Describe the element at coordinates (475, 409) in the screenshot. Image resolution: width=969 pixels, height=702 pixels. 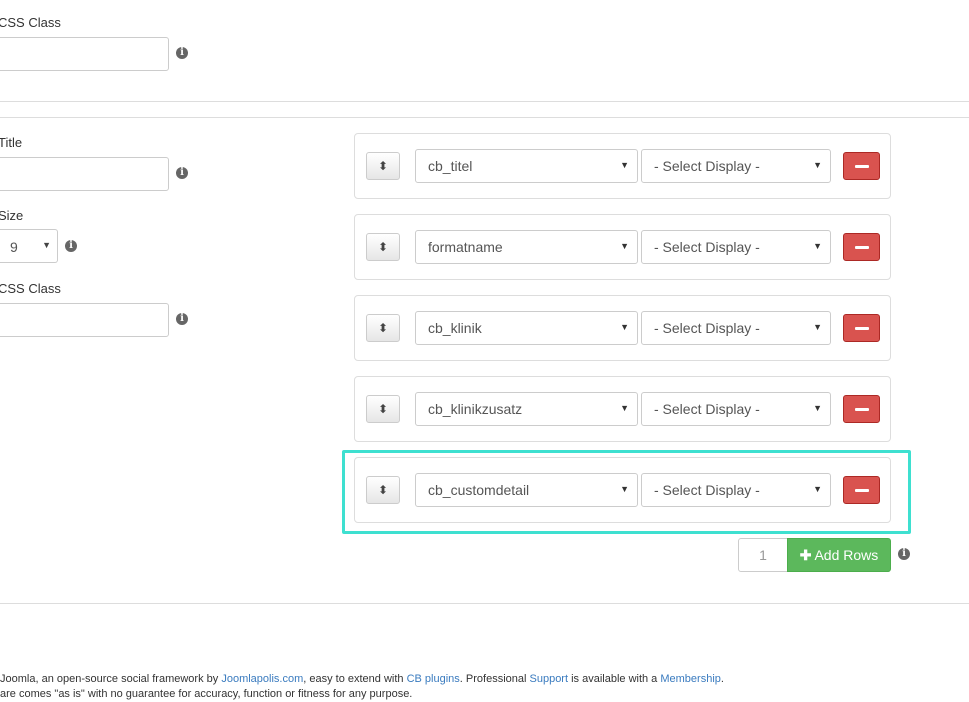
I see `field-select-value: cb_klinikzusatz` at that location.